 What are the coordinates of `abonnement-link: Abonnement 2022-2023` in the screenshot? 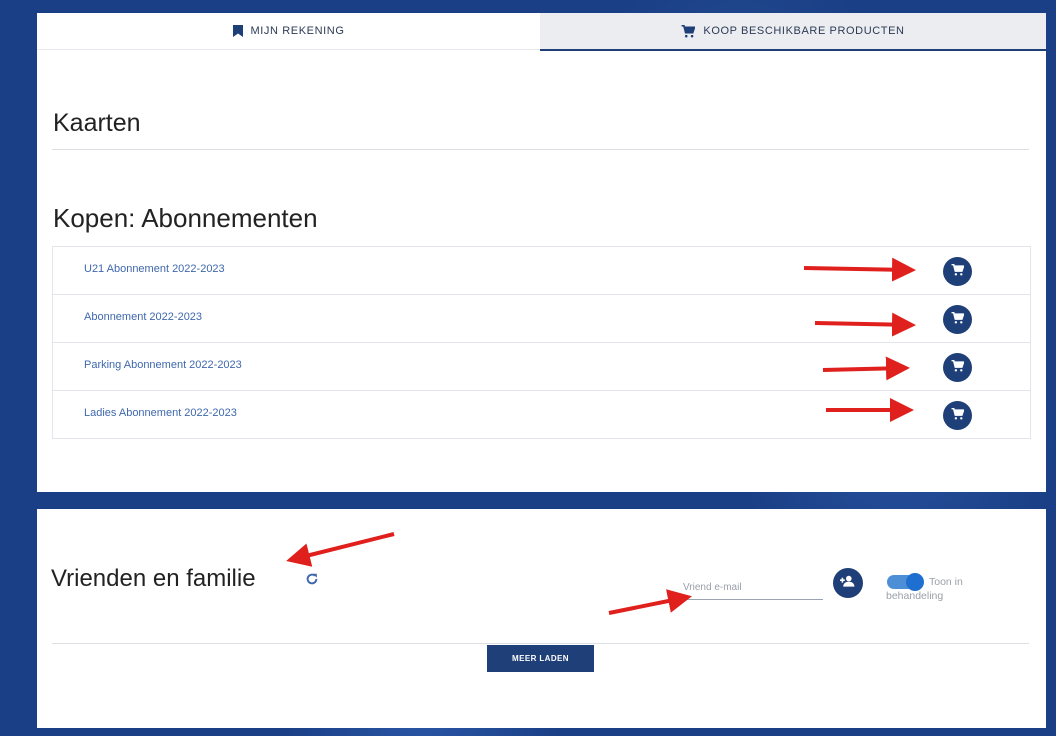 It's located at (143, 317).